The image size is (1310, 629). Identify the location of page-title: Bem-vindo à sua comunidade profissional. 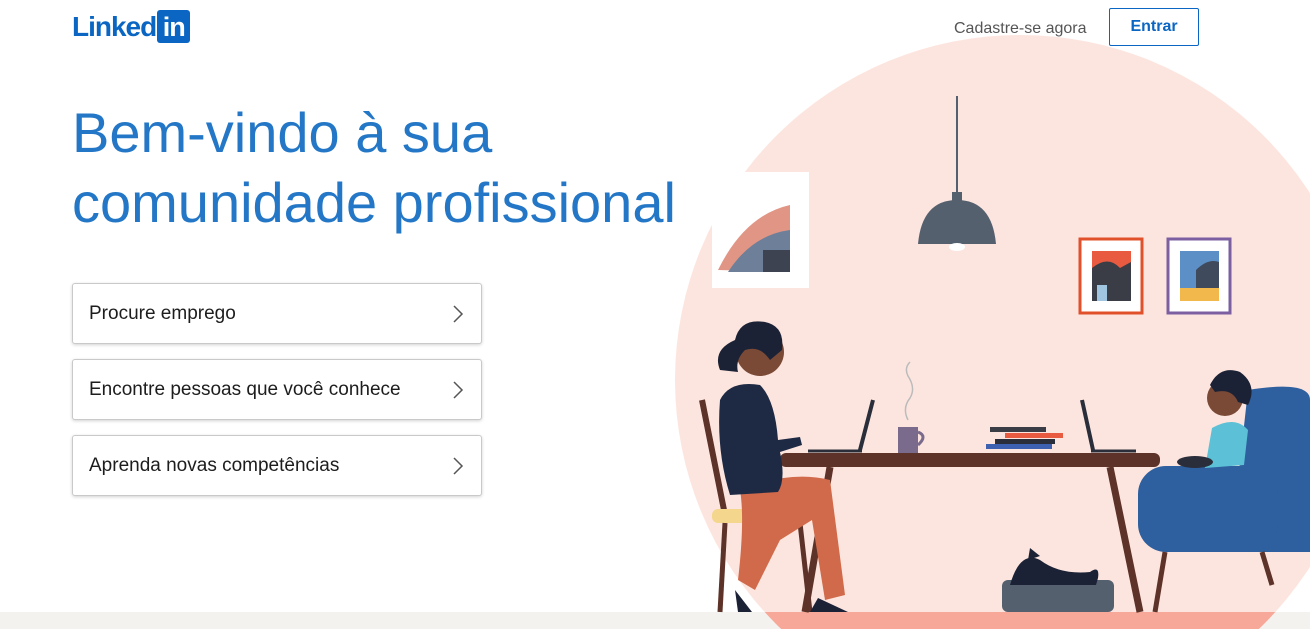
(374, 167).